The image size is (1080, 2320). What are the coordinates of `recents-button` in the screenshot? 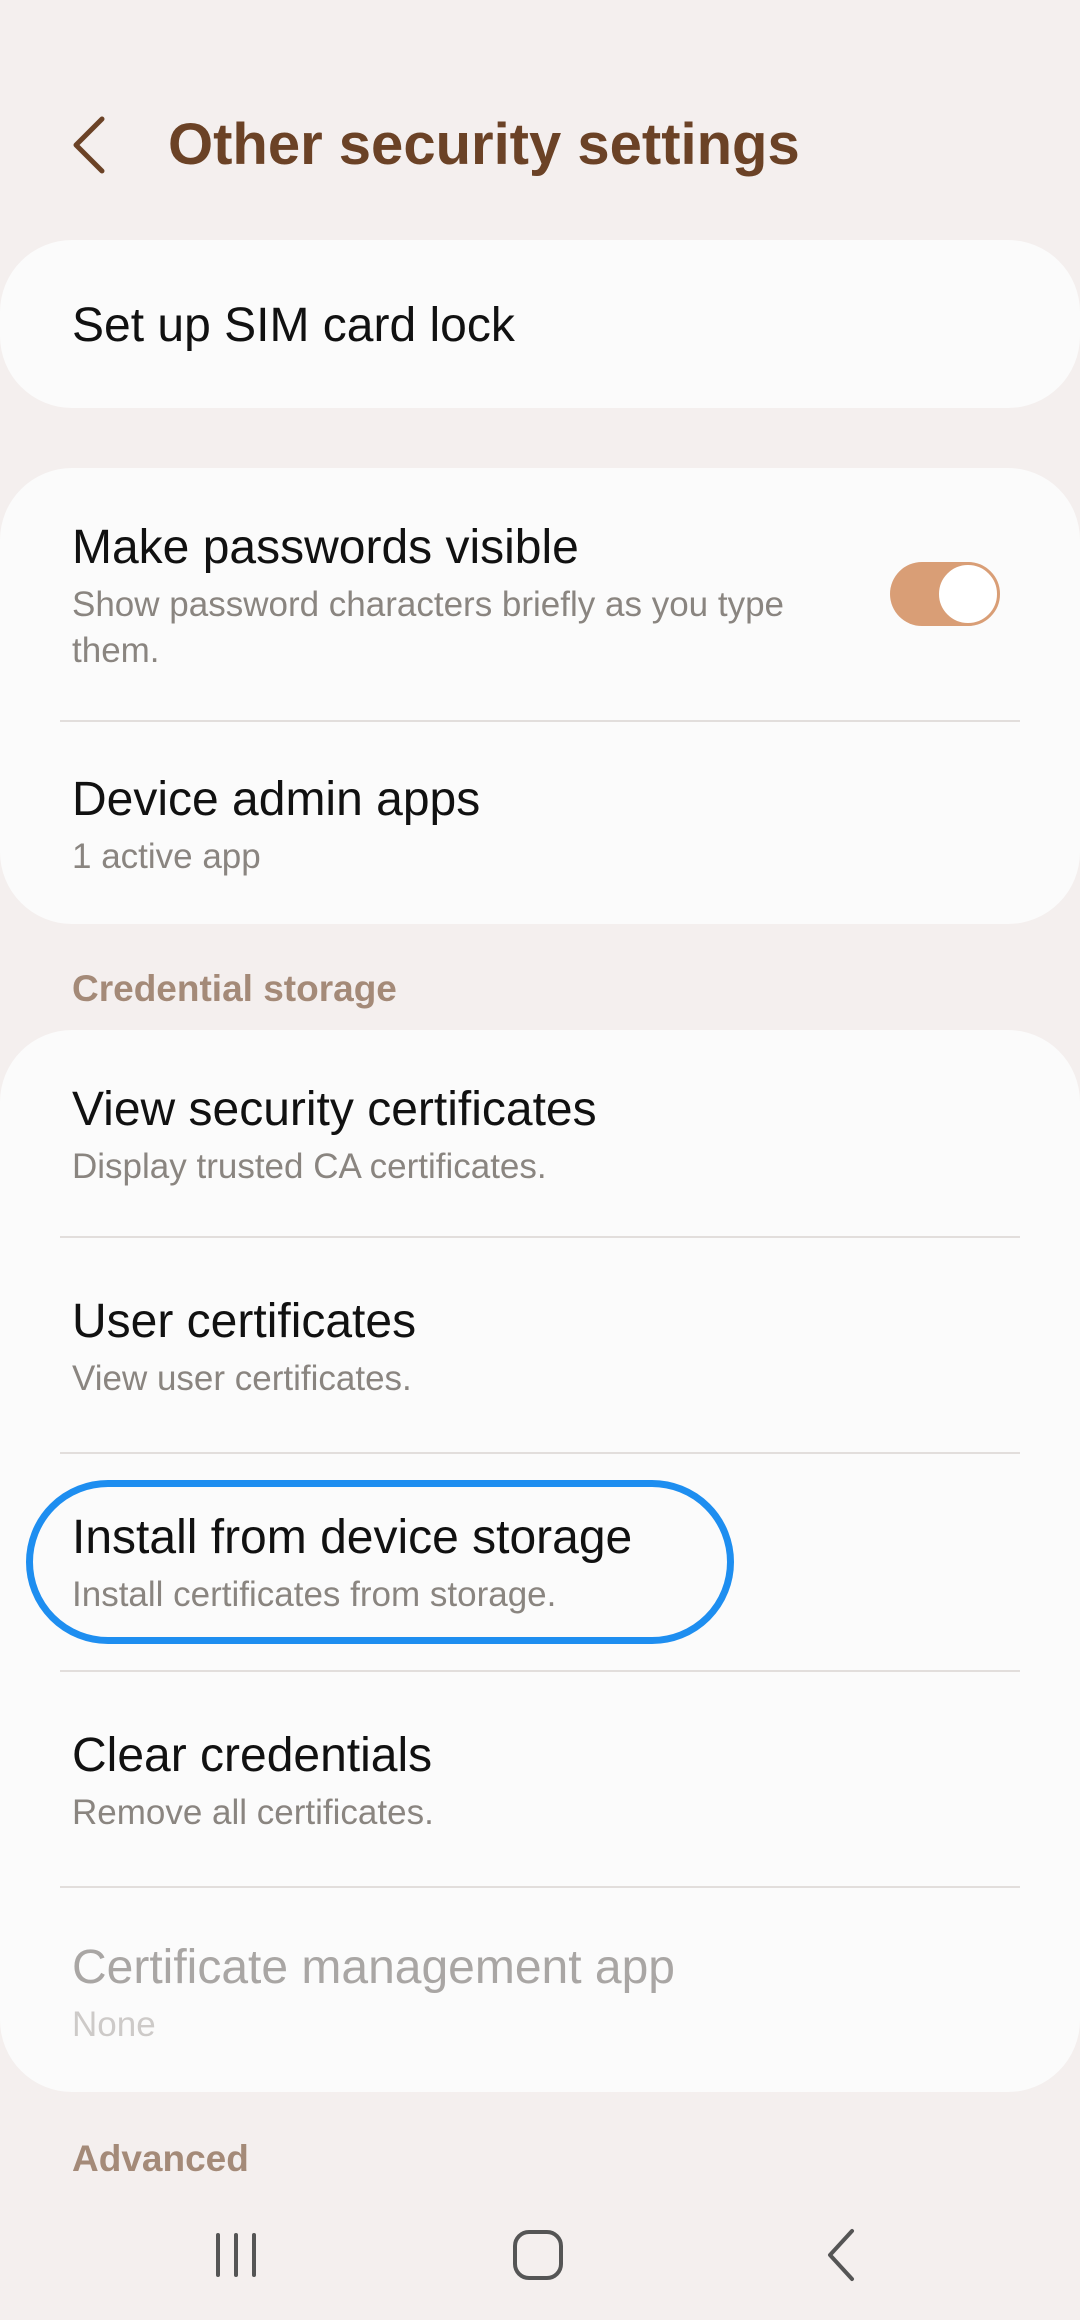 It's located at (236, 2255).